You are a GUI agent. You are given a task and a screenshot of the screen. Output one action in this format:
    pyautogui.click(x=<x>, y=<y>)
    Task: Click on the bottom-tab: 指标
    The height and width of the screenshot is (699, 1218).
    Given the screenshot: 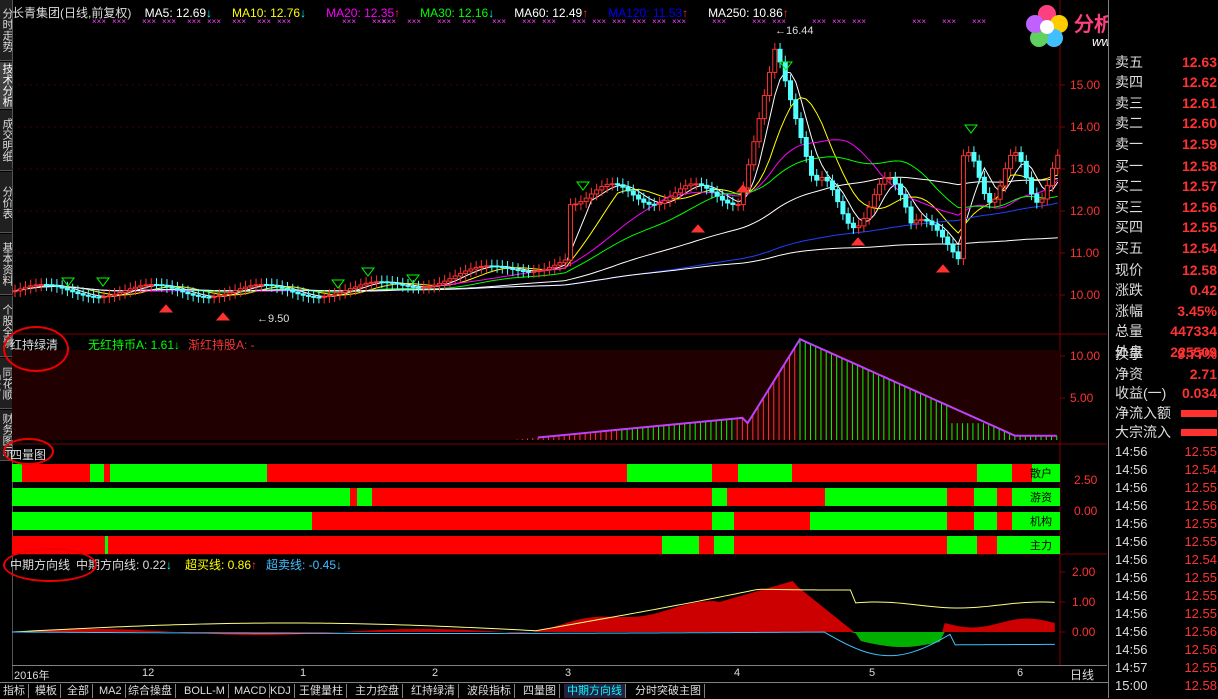 What is the action you would take?
    pyautogui.click(x=14, y=691)
    